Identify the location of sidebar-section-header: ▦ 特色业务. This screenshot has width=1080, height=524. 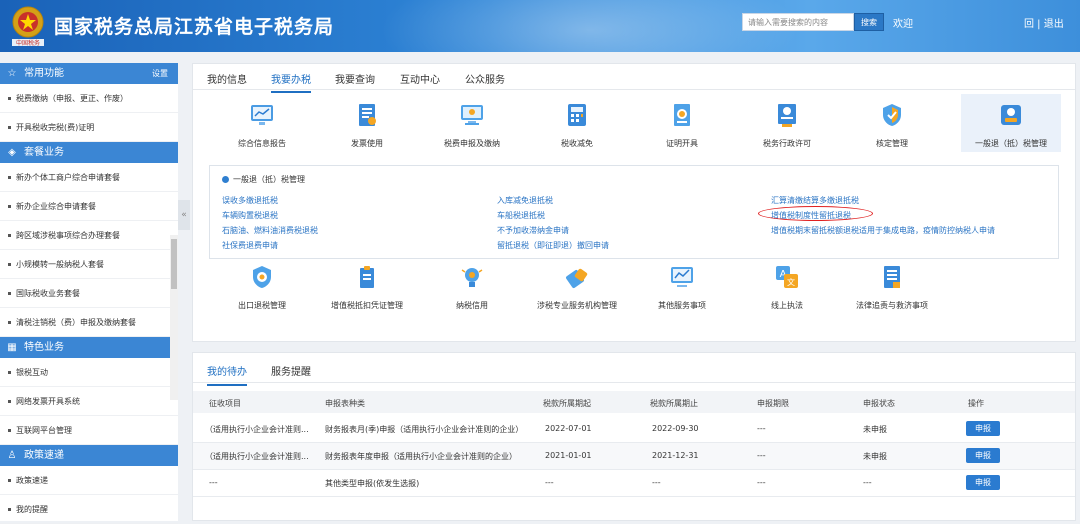
(89, 347).